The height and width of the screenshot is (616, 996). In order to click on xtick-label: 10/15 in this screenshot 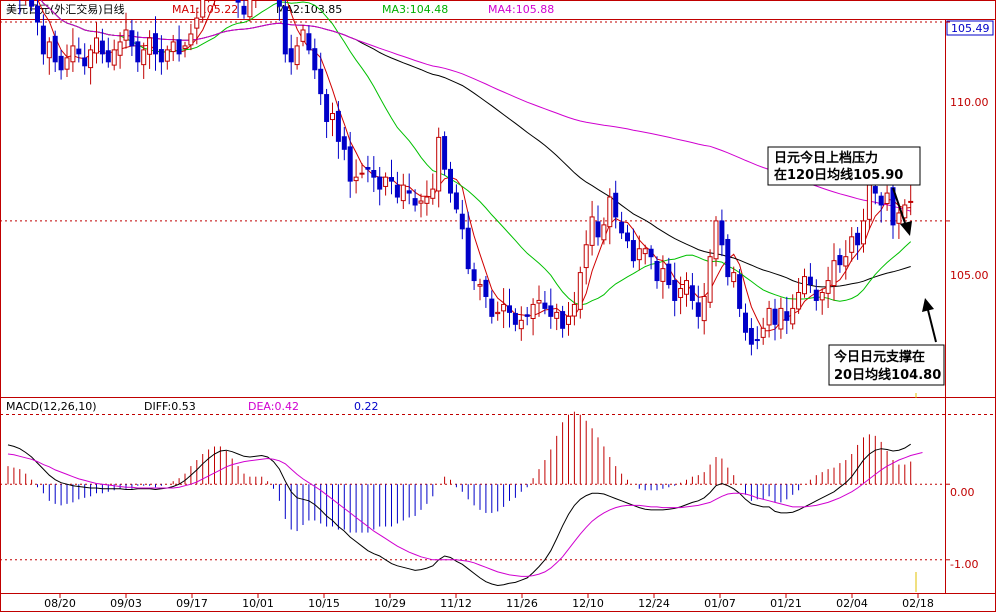, I will do `click(324, 603)`.